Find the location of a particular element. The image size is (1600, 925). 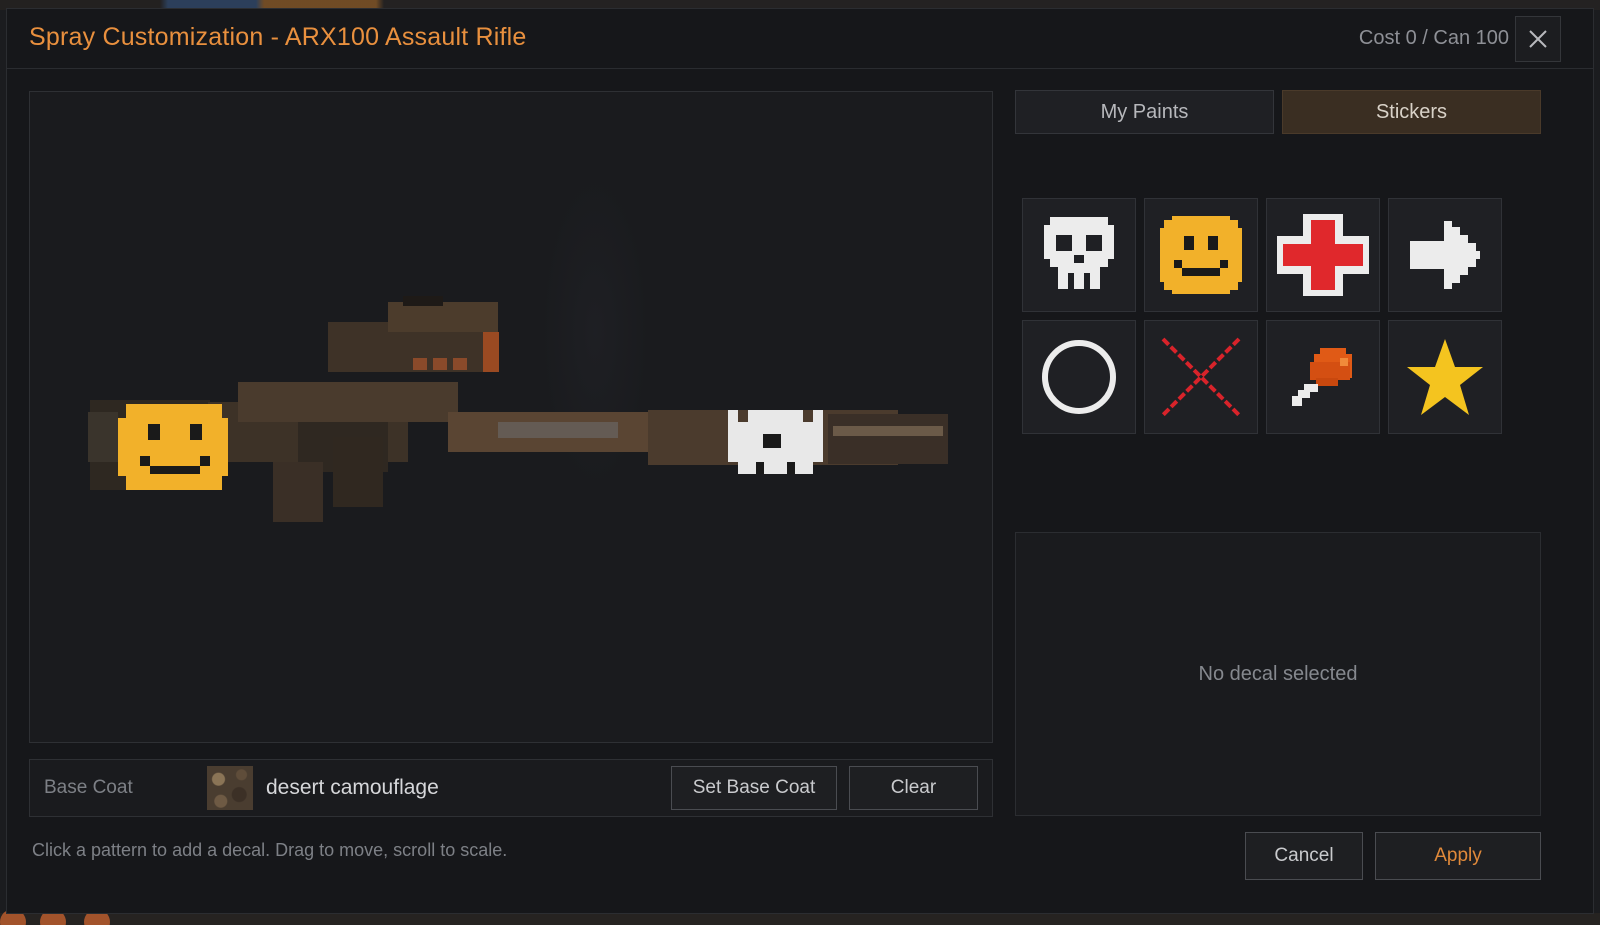

base-coat-pattern-name: desert camouflage is located at coordinates (352, 787).